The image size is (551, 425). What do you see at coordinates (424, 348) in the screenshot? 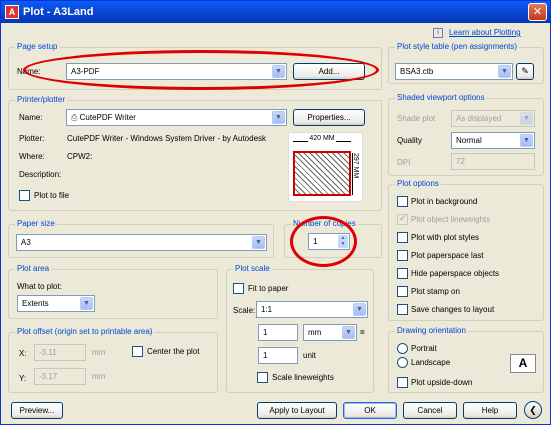
I see `portrait-label: Portrait` at bounding box center [424, 348].